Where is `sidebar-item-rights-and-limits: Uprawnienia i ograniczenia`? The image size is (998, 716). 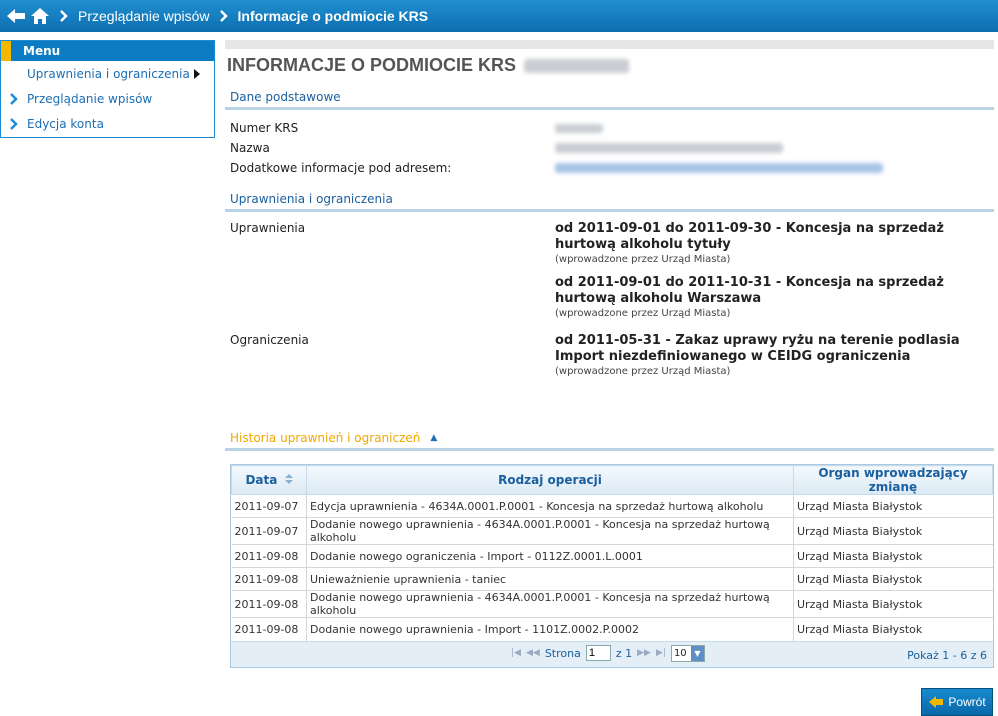 sidebar-item-rights-and-limits: Uprawnienia i ograniczenia is located at coordinates (107, 73).